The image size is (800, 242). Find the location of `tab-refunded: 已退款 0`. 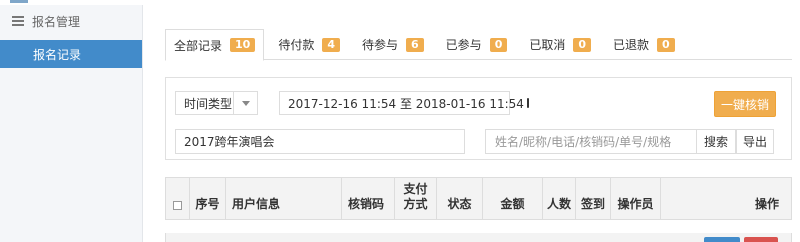

tab-refunded: 已退款 0 is located at coordinates (644, 44).